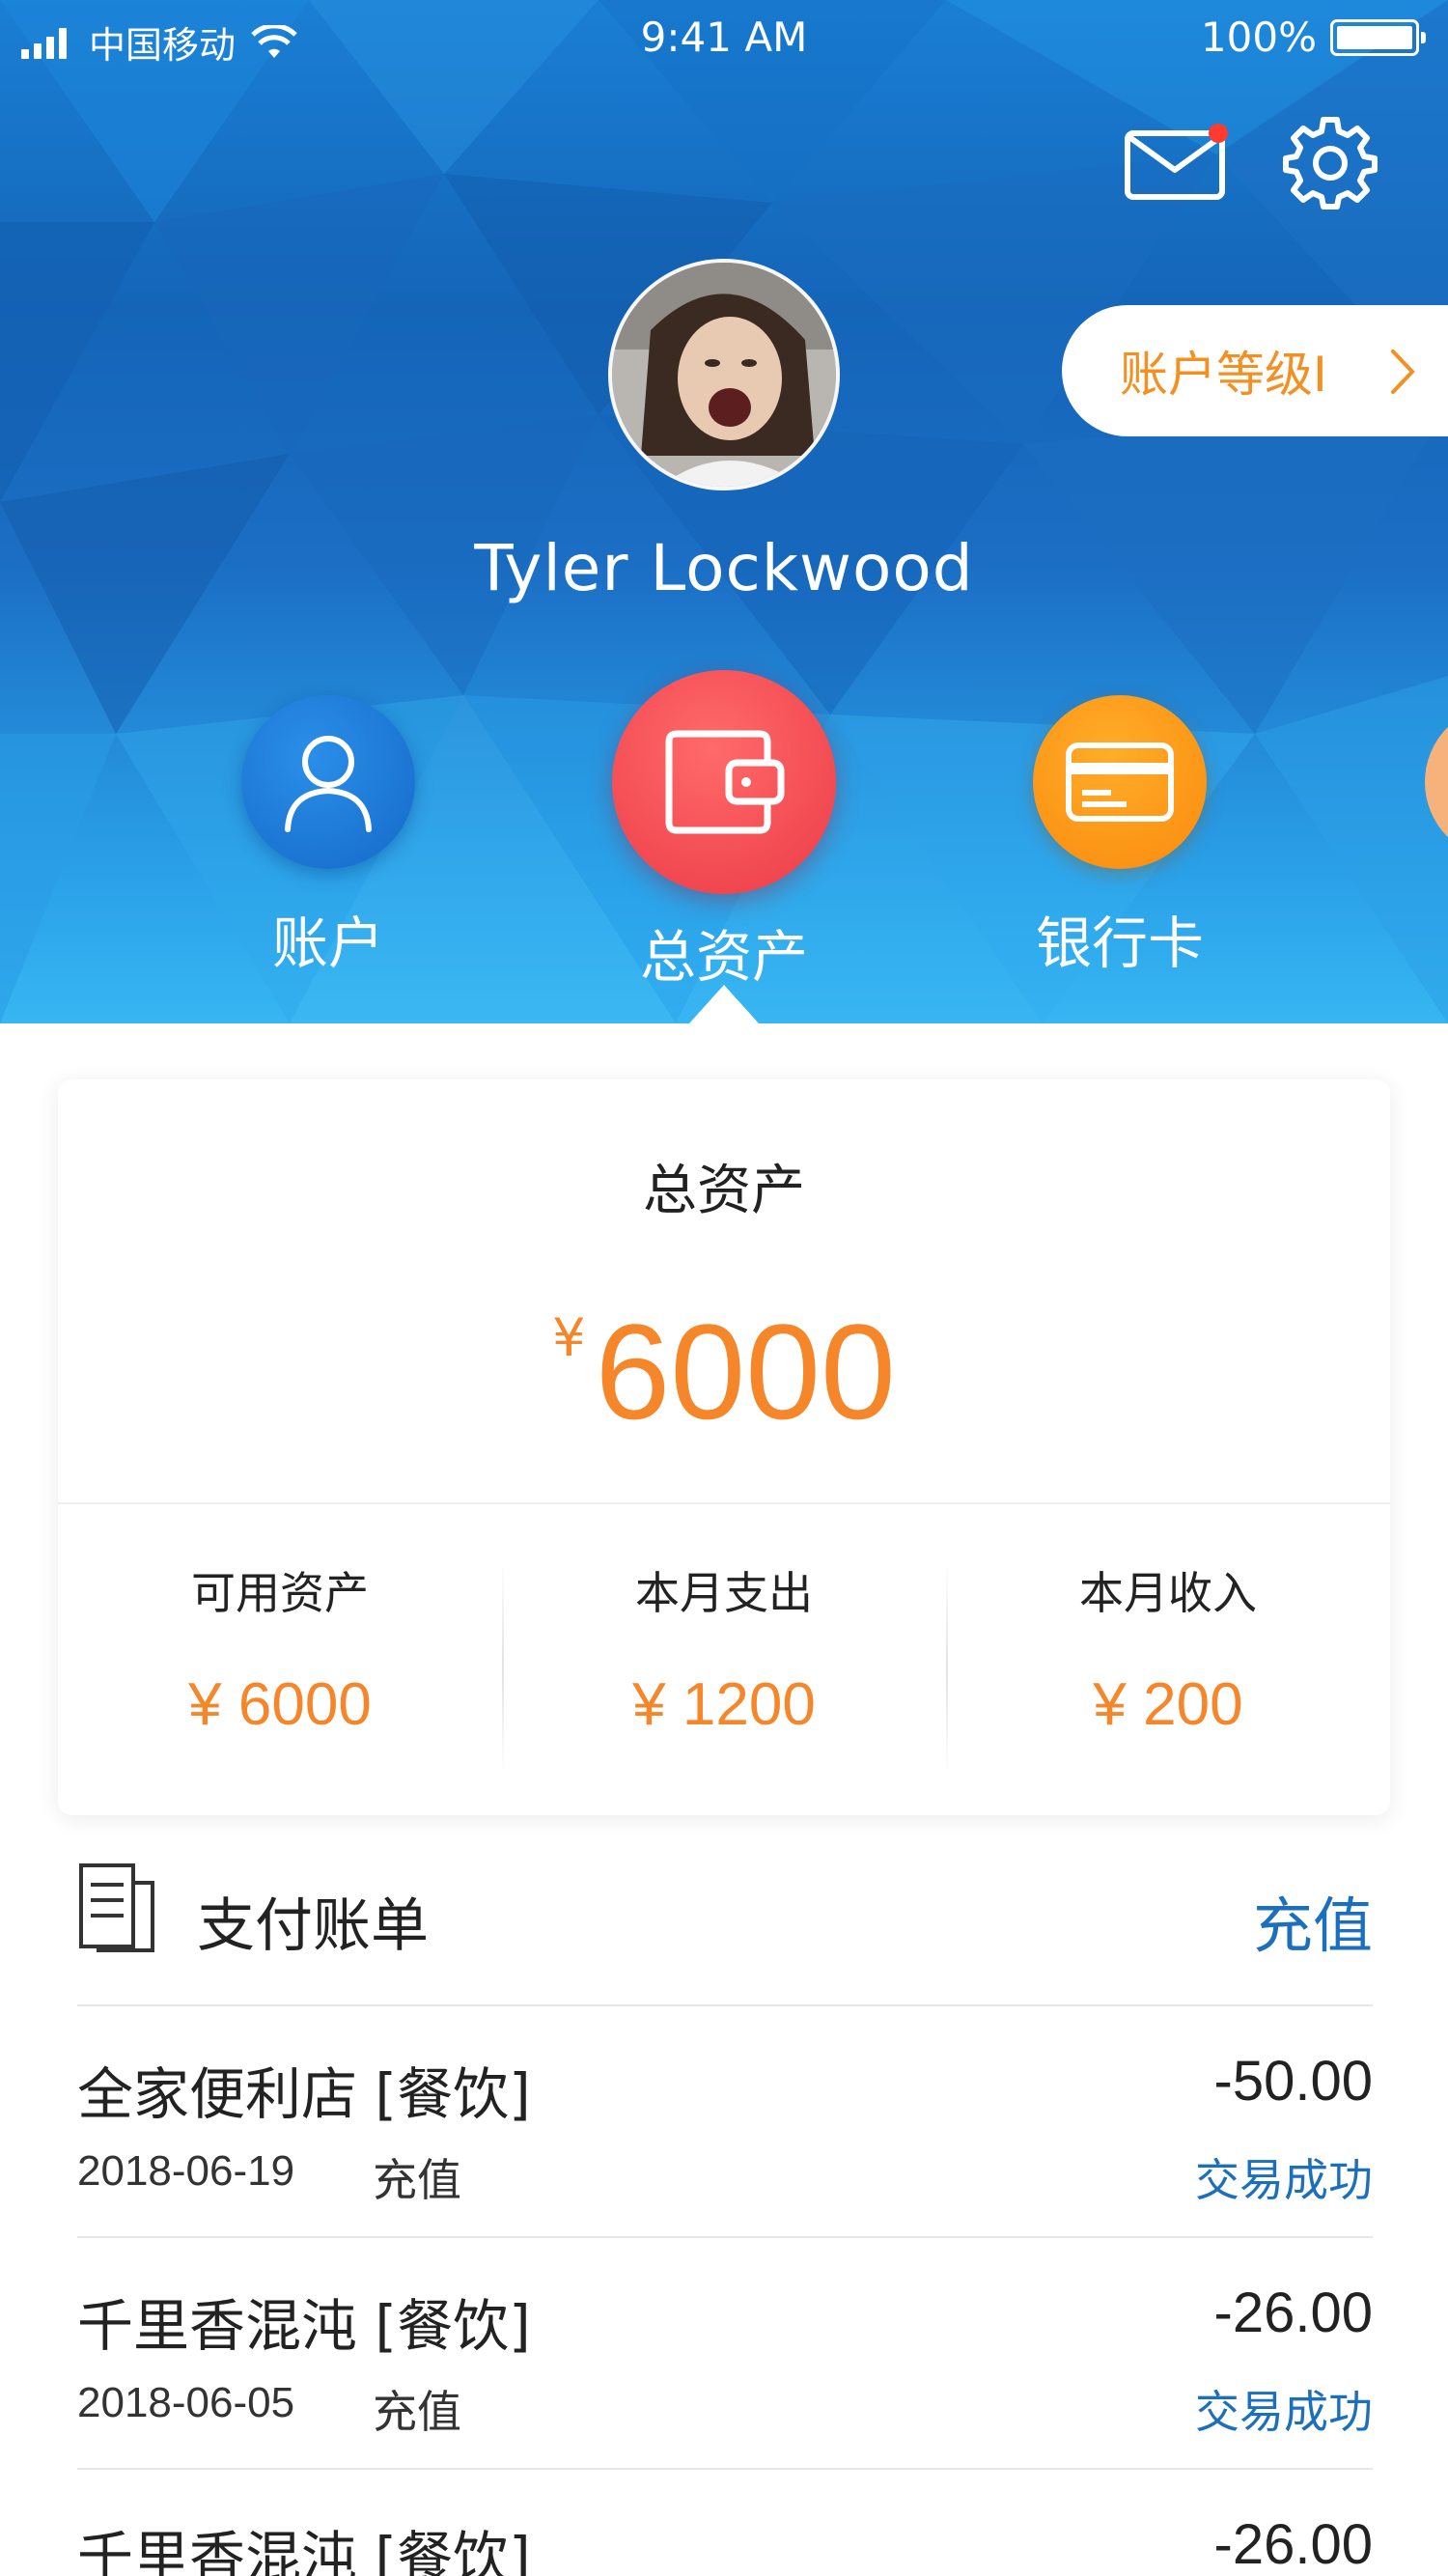 Image resolution: width=1448 pixels, height=2576 pixels. I want to click on stat-available: 可用资产 ¥ 6000, so click(280, 1660).